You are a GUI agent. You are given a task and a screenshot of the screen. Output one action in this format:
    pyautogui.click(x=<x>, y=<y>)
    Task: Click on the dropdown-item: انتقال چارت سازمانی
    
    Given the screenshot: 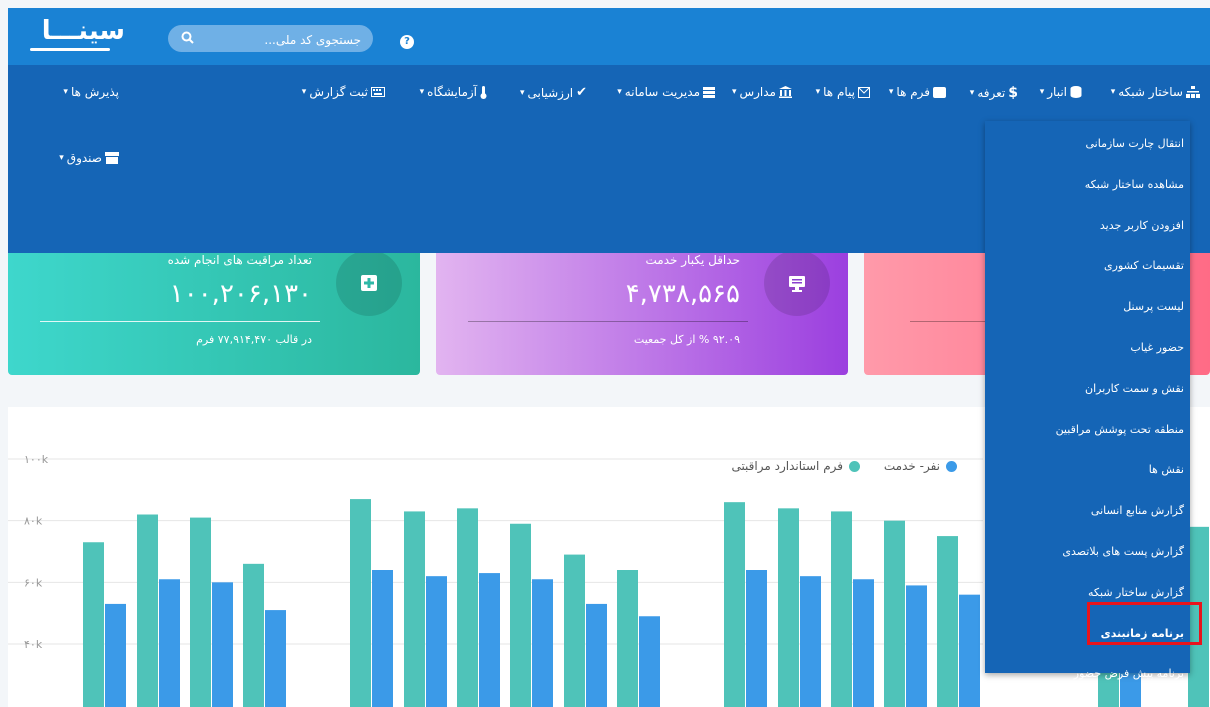 What is the action you would take?
    pyautogui.click(x=1134, y=143)
    